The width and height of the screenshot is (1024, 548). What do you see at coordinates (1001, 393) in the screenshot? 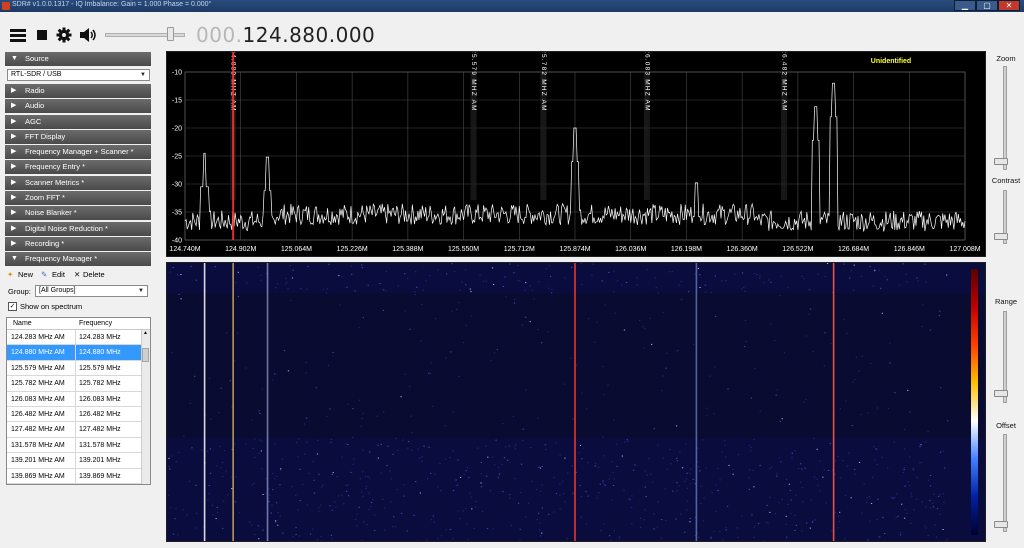
I see `range-slider-thumb` at bounding box center [1001, 393].